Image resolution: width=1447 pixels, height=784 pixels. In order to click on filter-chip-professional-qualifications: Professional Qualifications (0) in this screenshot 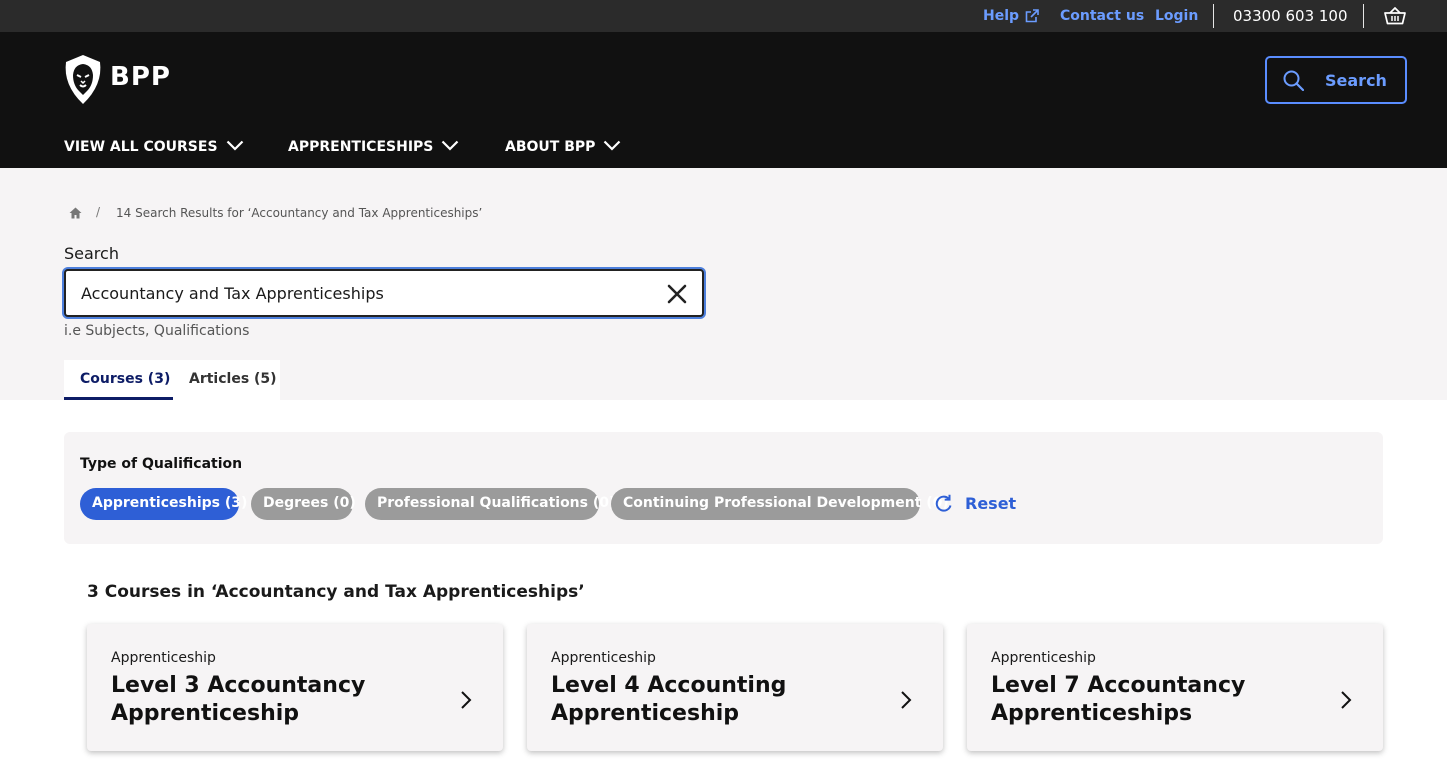, I will do `click(490, 504)`.